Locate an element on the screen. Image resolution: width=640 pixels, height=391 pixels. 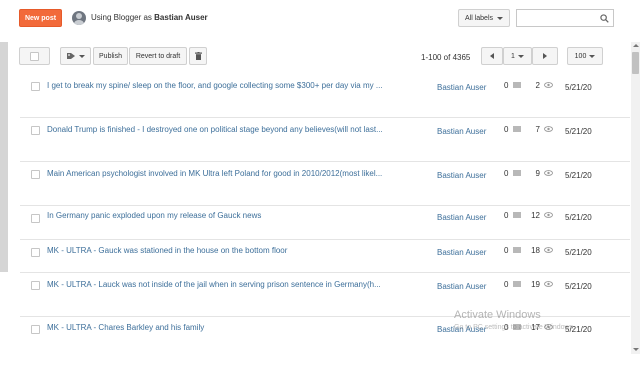
previous-page-button is located at coordinates (492, 56).